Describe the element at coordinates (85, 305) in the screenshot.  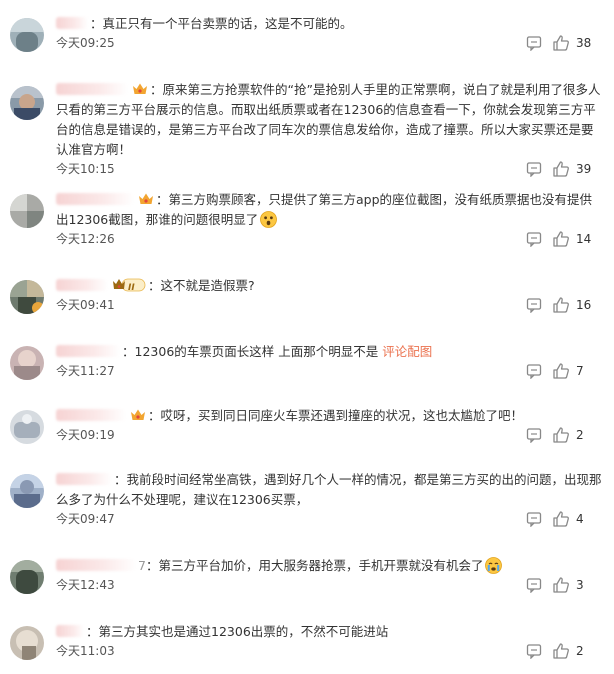
I see `comment-time: 今天09:41` at that location.